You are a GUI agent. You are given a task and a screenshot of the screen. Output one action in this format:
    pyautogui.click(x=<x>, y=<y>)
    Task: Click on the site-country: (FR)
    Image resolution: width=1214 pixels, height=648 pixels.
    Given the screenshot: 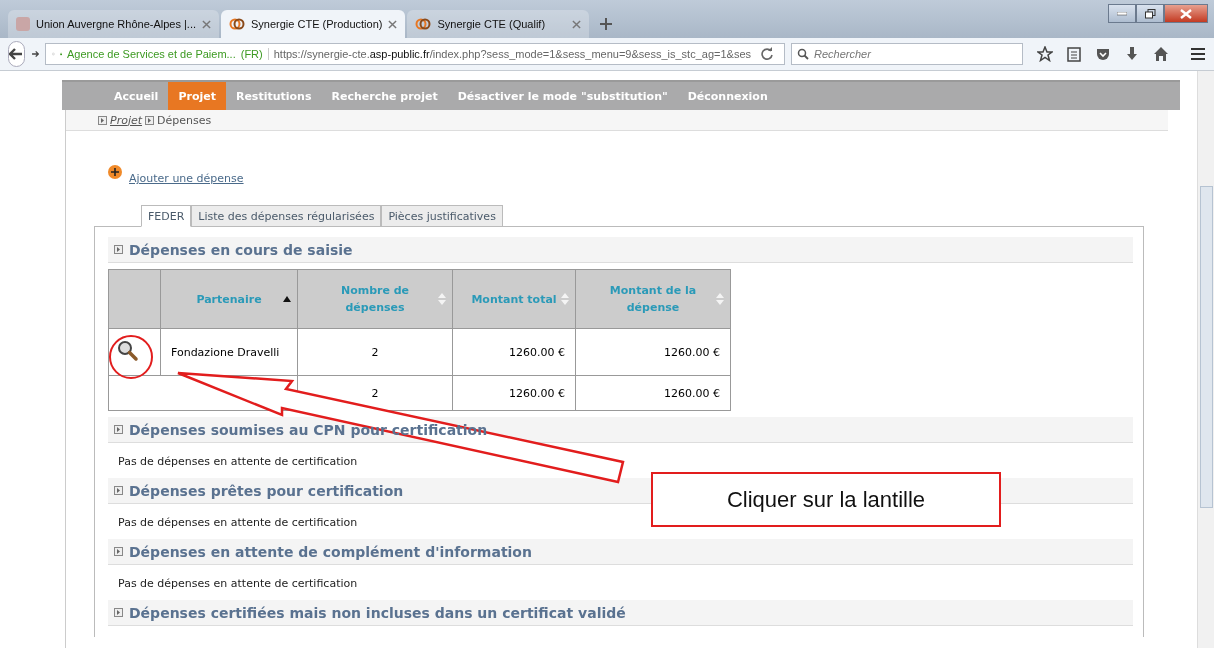 What is the action you would take?
    pyautogui.click(x=251, y=54)
    